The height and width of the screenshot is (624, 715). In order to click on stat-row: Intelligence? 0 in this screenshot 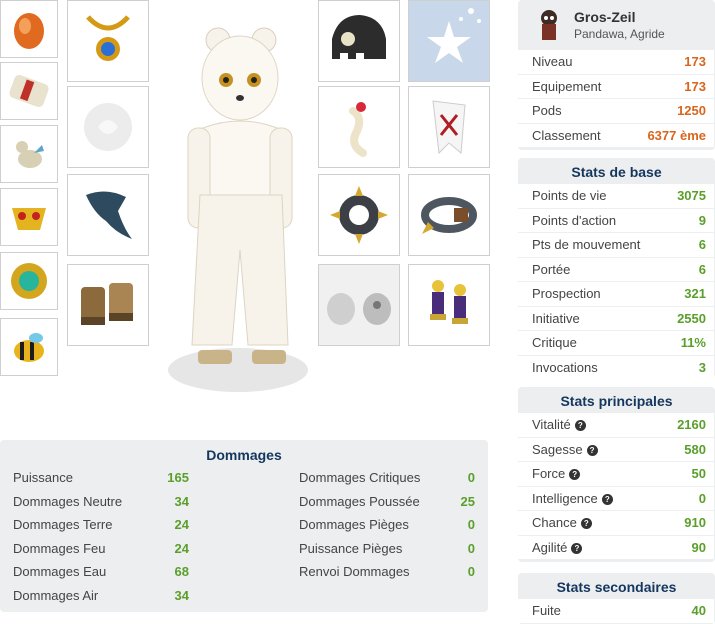, I will do `click(616, 498)`.